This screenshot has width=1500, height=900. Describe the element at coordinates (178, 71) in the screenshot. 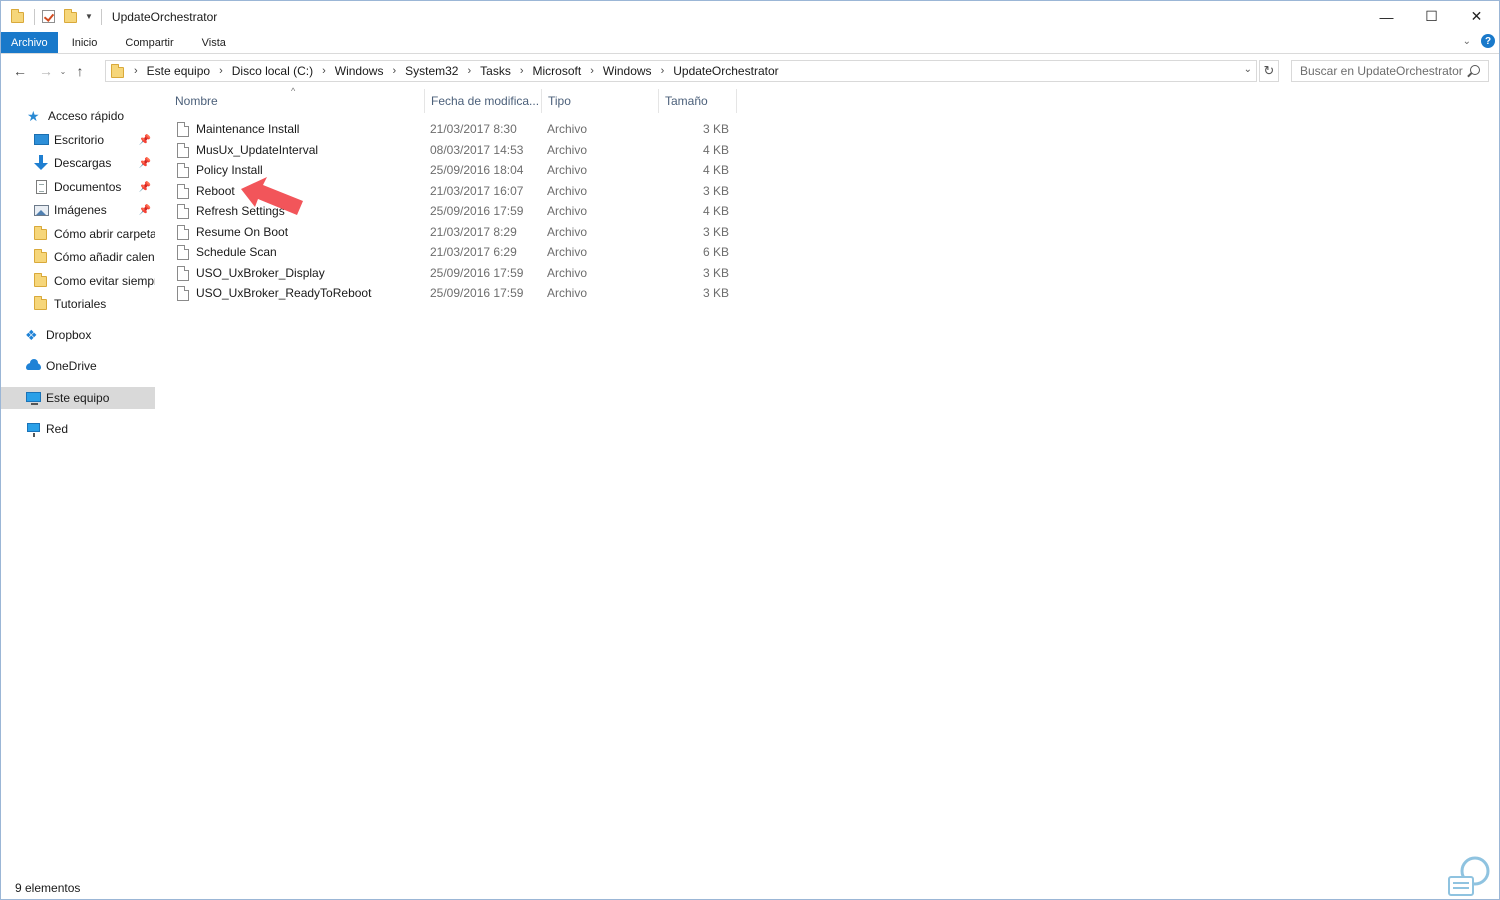

I see `breadcrumb-este-equipo: Este equipo` at that location.